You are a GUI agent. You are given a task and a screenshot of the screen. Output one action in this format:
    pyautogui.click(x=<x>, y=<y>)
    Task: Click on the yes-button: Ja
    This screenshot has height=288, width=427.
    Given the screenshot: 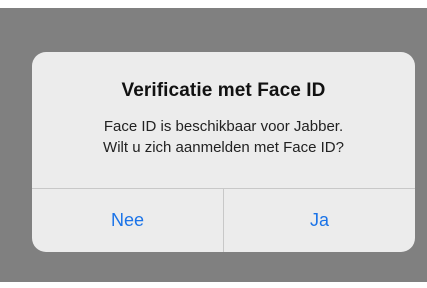 What is the action you would take?
    pyautogui.click(x=319, y=220)
    